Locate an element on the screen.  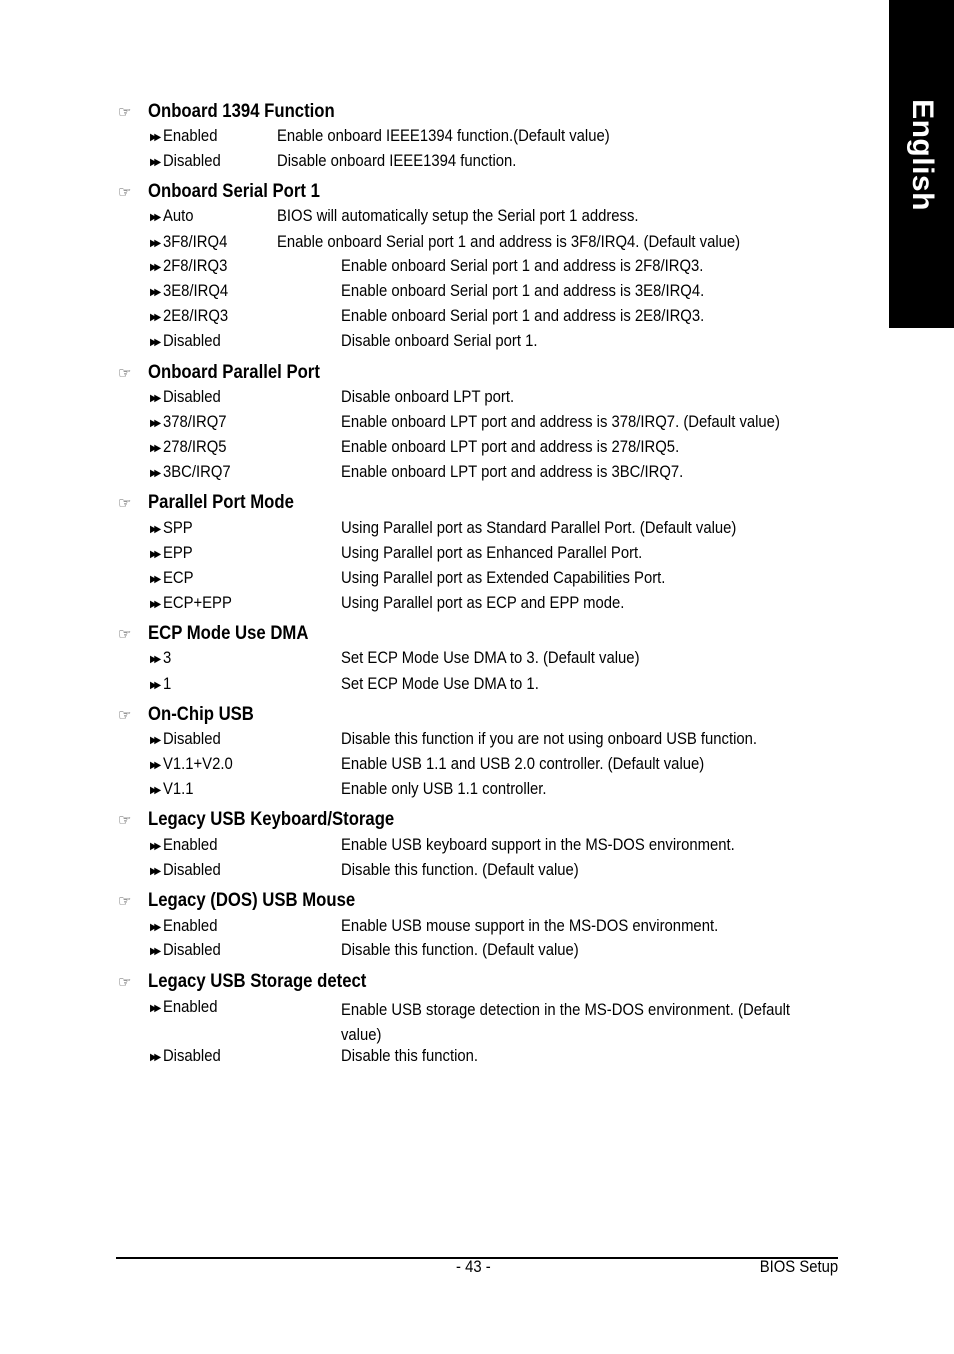
section-title: On-Chip USB is located at coordinates (201, 714).